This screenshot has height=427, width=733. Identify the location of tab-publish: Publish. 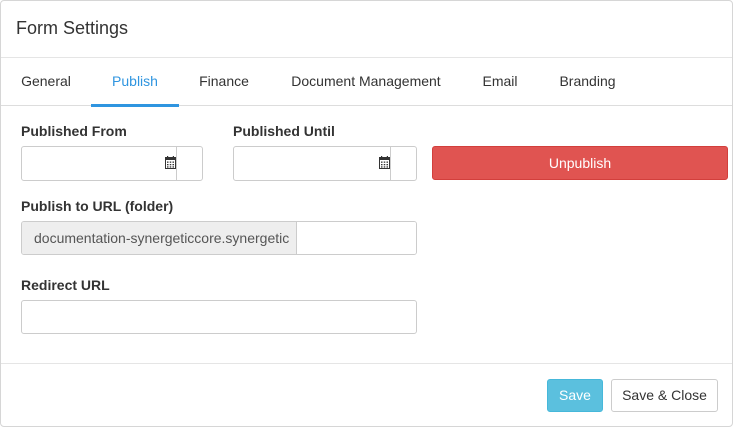
(135, 82).